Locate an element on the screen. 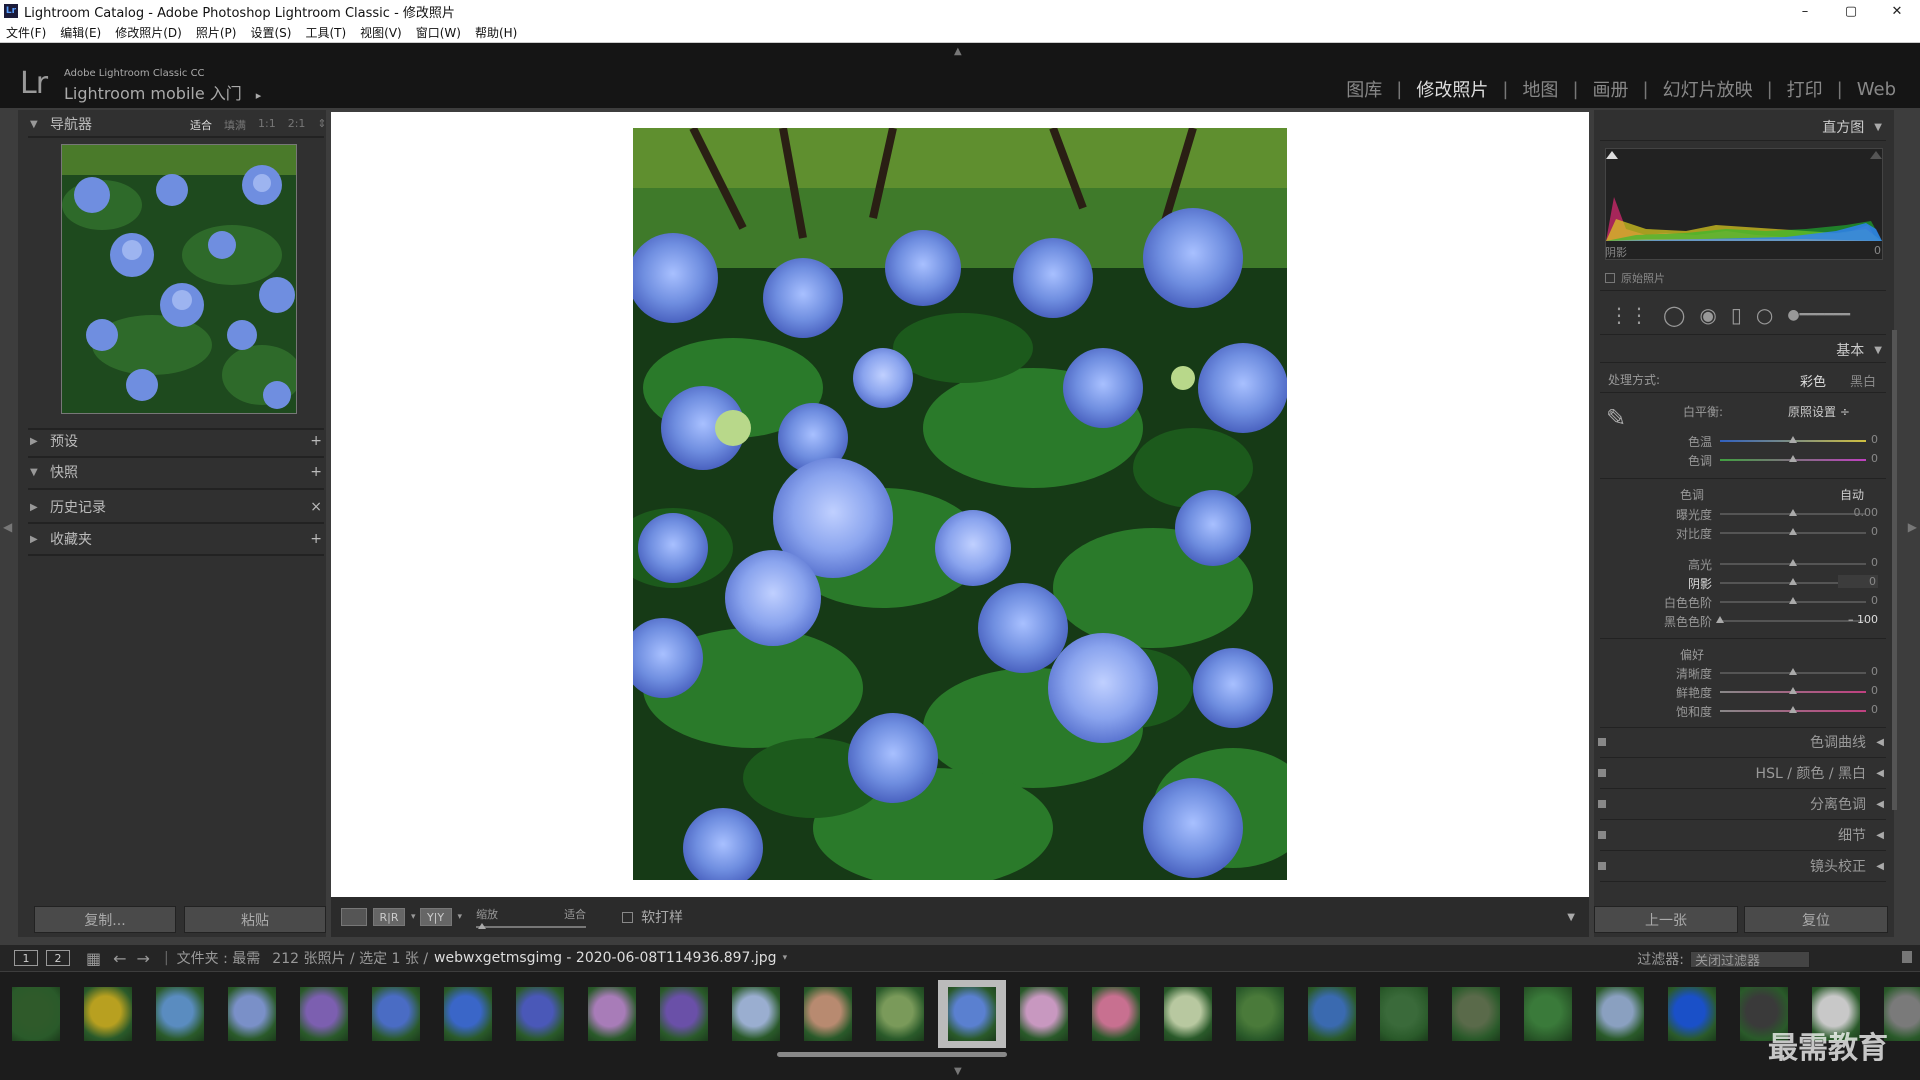  add-snapshot-icon: + is located at coordinates (316, 472).